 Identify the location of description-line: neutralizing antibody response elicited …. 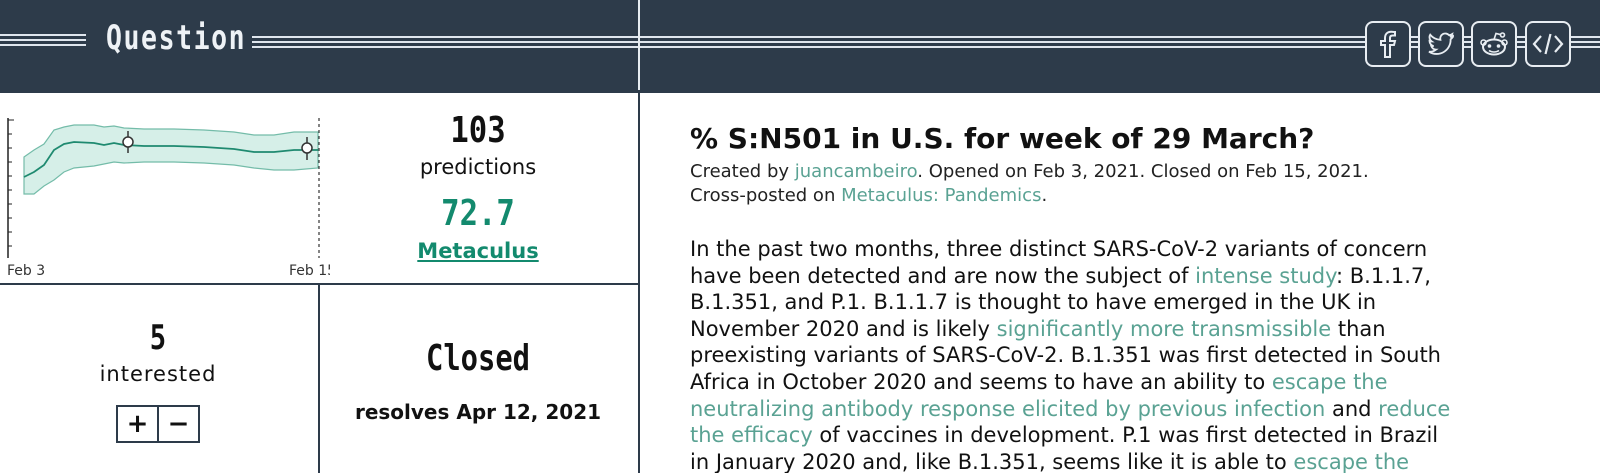
(1130, 409).